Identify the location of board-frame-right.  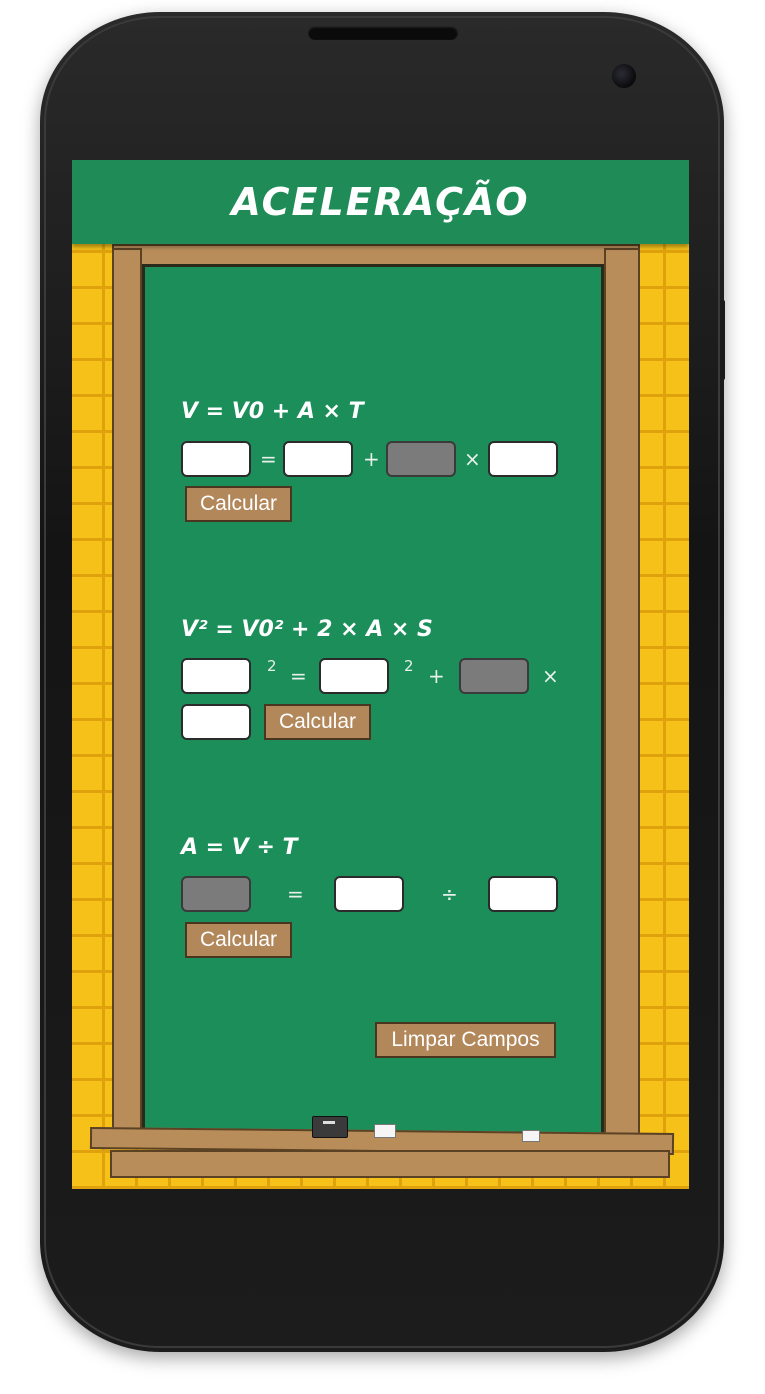
(622, 698).